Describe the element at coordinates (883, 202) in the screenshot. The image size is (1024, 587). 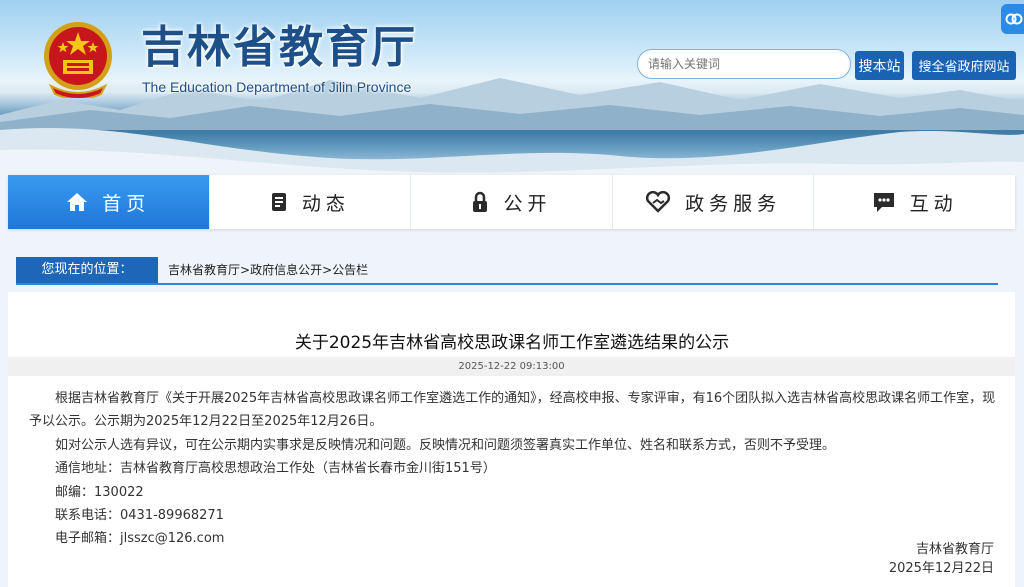
I see `chat-icon` at that location.